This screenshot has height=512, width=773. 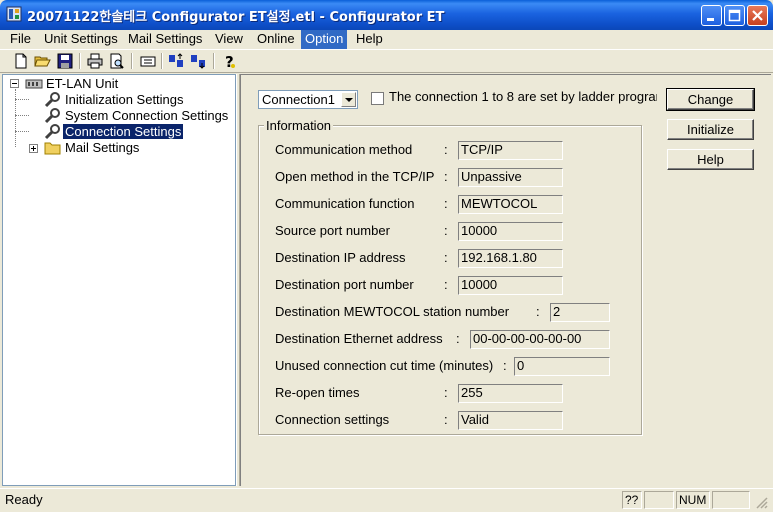 What do you see at coordinates (693, 500) in the screenshot?
I see `status-panel-num: NUM` at bounding box center [693, 500].